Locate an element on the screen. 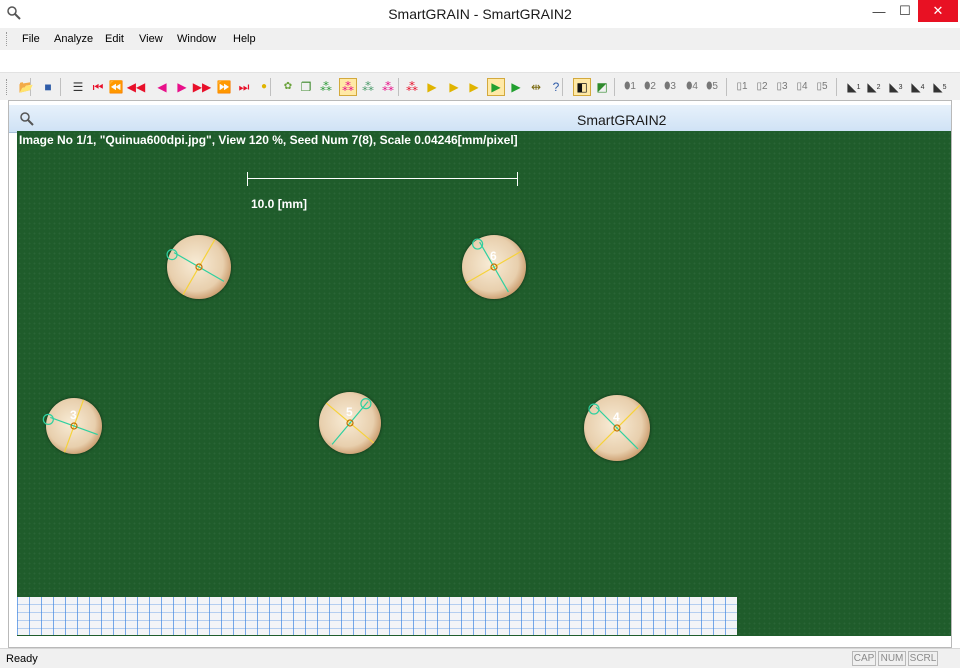 The width and height of the screenshot is (960, 668). color-square-icon: ◩ is located at coordinates (602, 87).